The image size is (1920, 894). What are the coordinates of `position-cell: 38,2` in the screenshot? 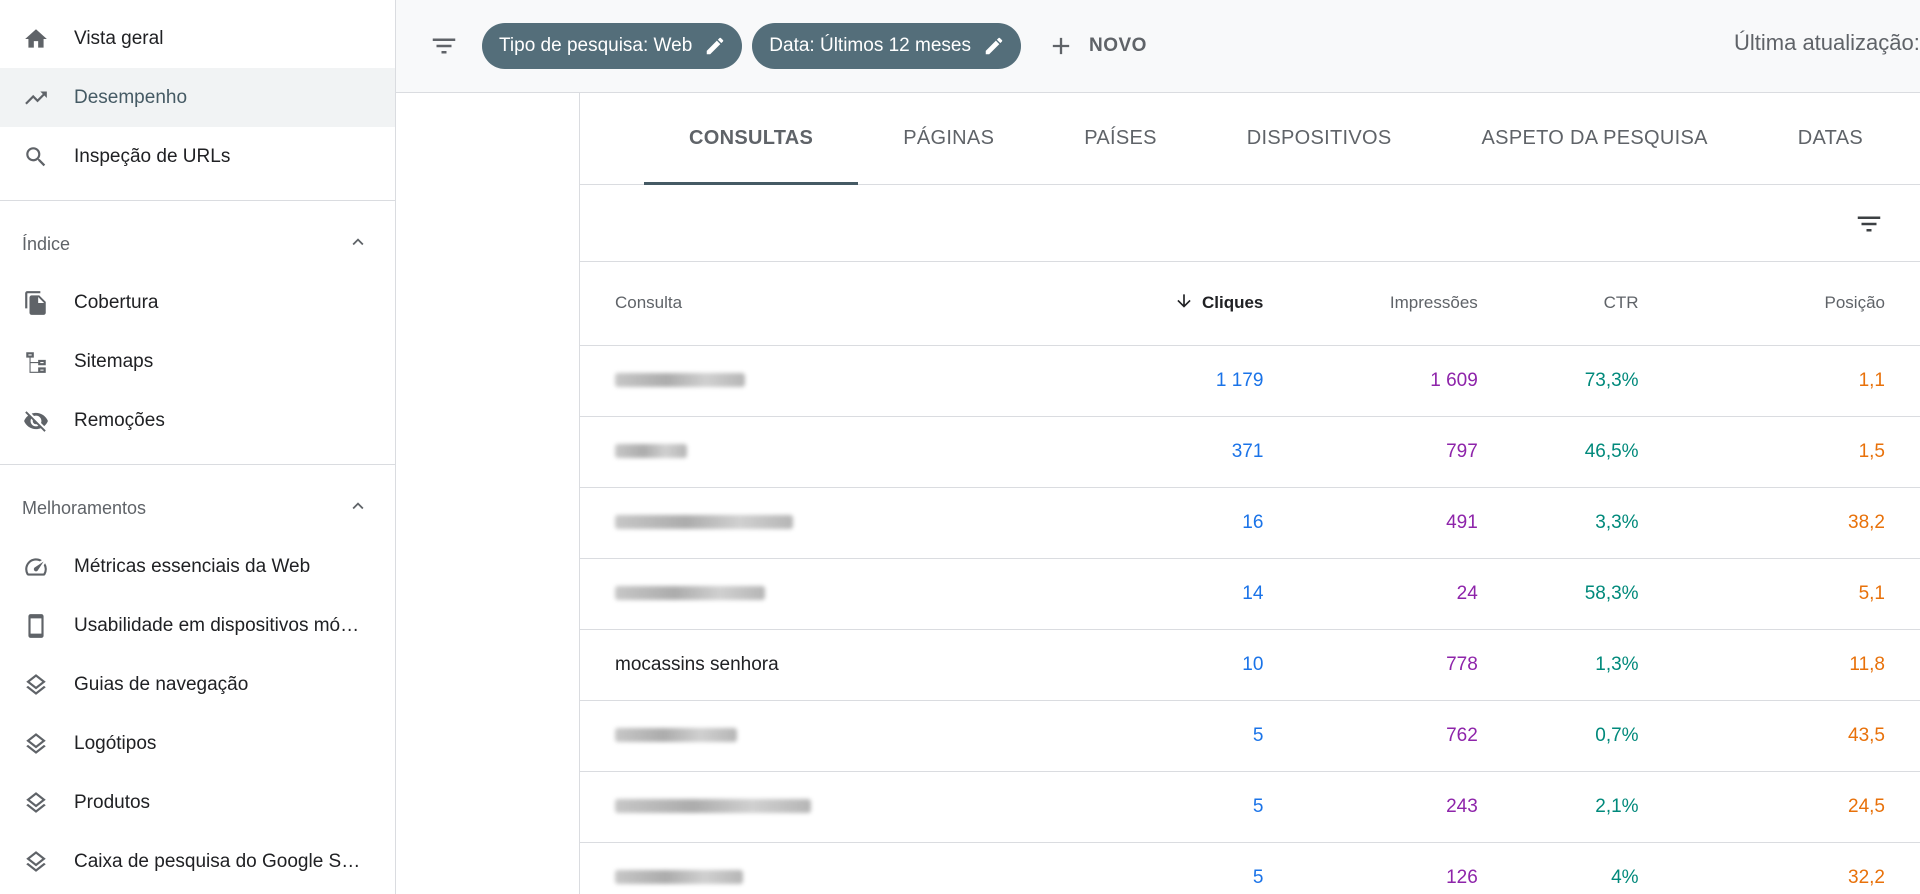 It's located at (1779, 523).